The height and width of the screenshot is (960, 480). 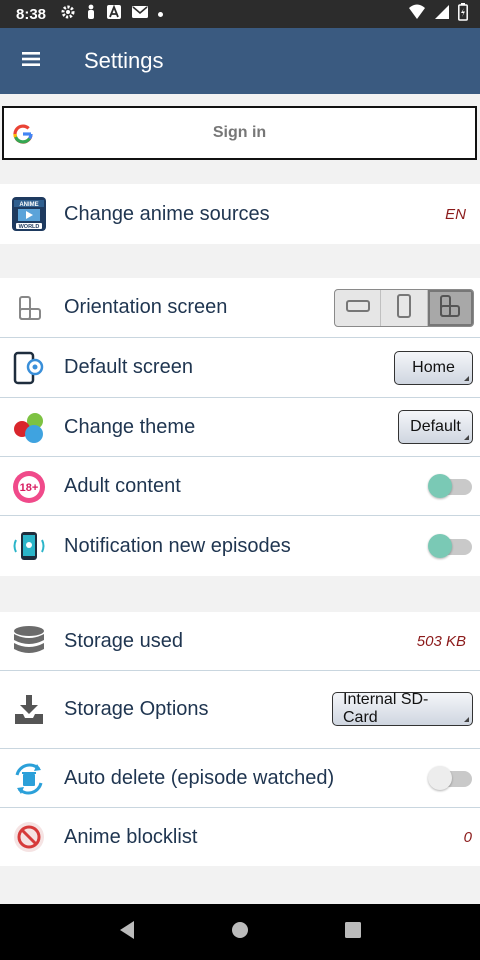 I want to click on back-icon, so click(x=127, y=932).